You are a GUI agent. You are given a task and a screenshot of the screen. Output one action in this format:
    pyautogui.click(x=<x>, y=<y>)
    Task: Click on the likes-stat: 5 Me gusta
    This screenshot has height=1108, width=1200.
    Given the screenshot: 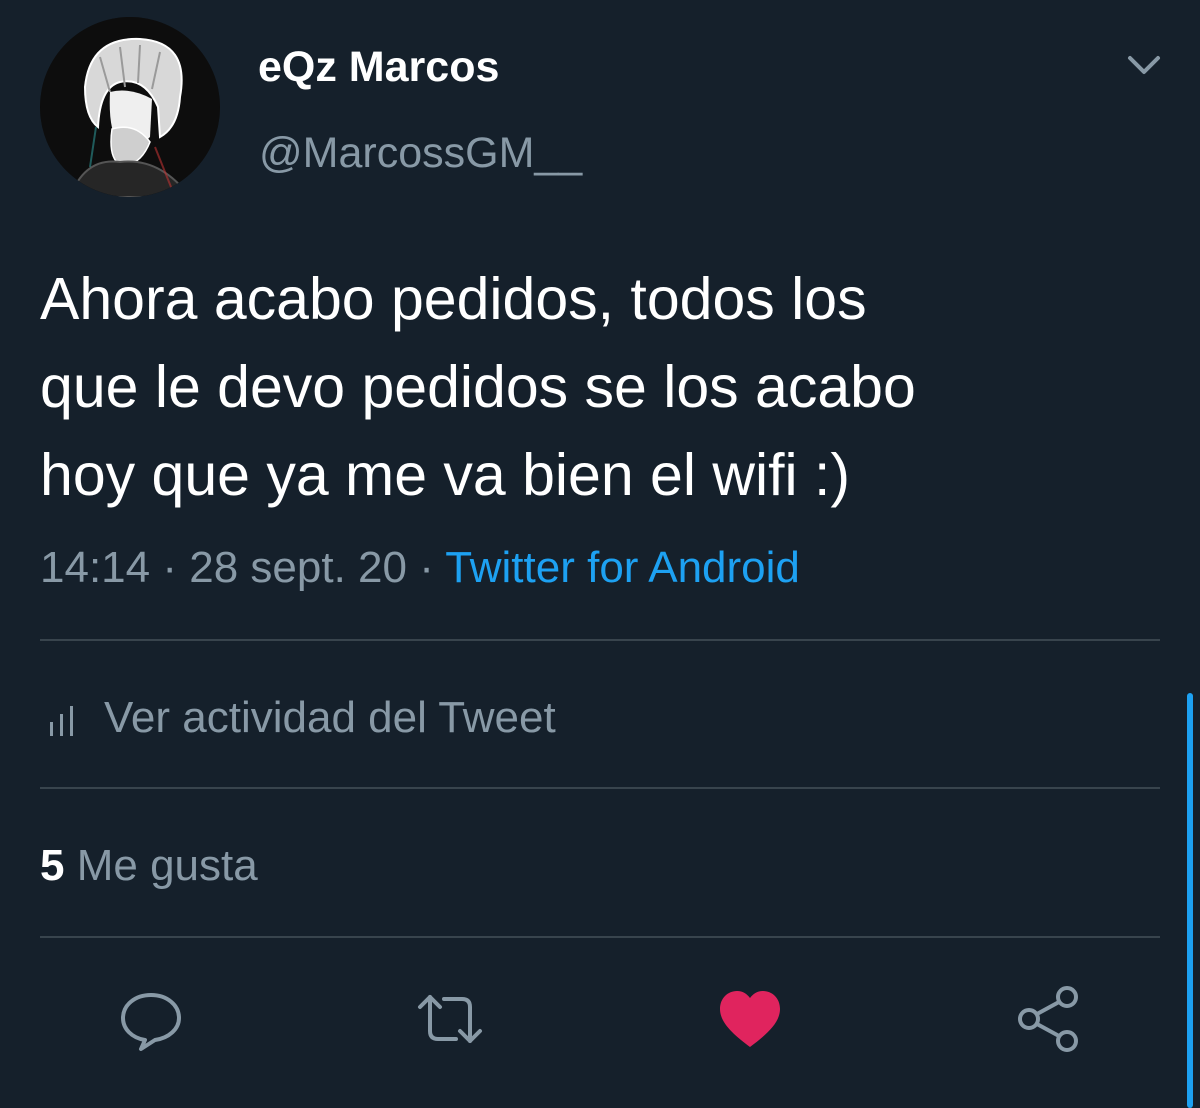 What is the action you would take?
    pyautogui.click(x=149, y=866)
    